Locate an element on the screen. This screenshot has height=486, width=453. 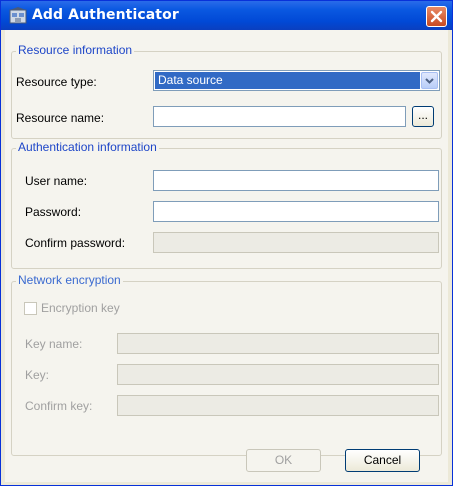
network-legend: Network encryption is located at coordinates (69, 280).